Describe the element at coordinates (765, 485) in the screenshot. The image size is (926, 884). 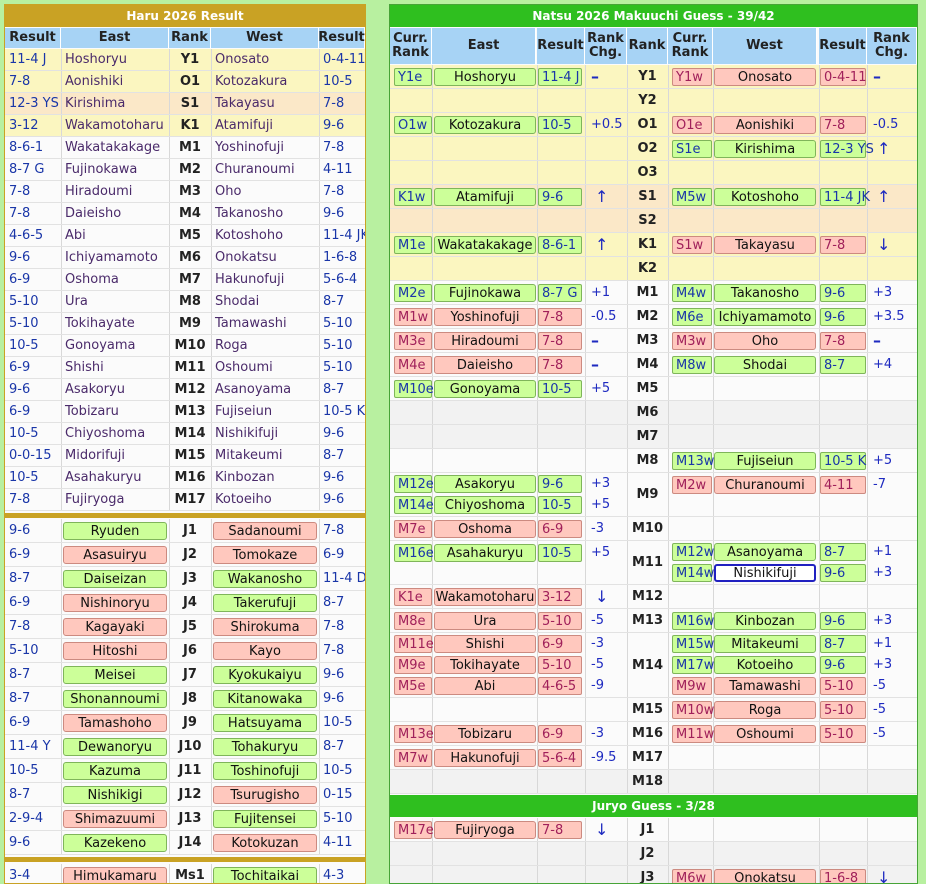
I see `west-rikishi-box: Churanoumi` at that location.